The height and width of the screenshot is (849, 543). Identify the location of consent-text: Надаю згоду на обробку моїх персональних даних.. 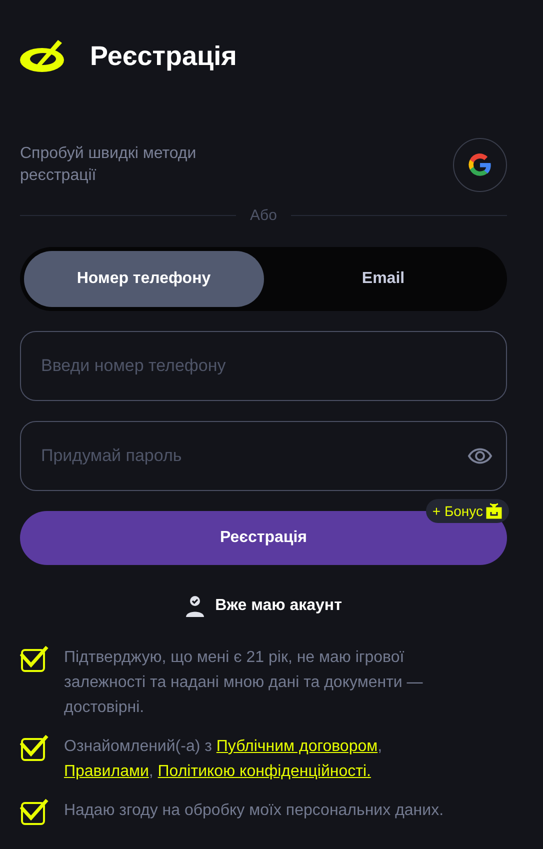
(254, 811).